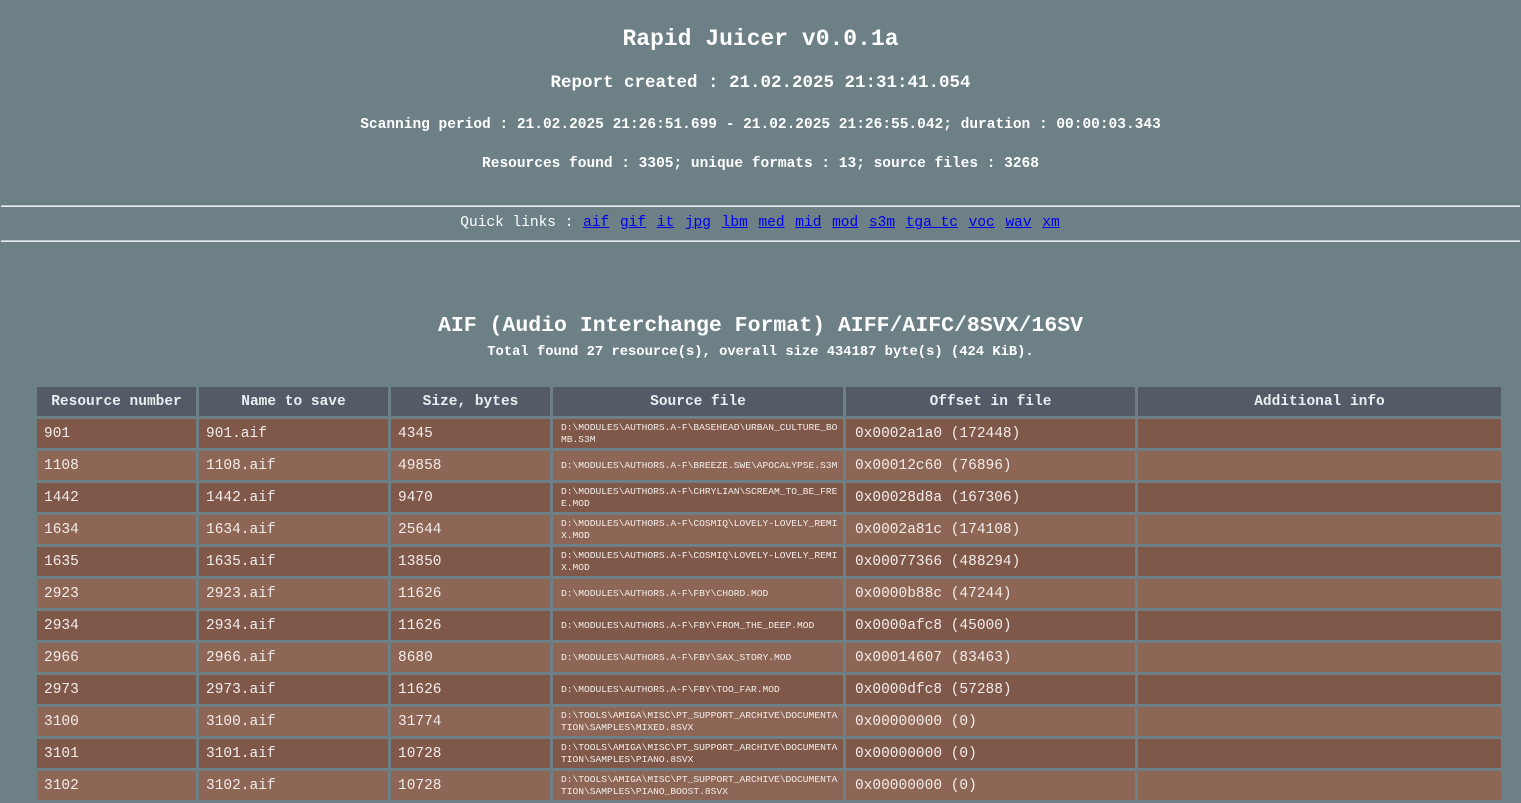 Image resolution: width=1521 pixels, height=803 pixels. I want to click on quick-link-med: med, so click(771, 223).